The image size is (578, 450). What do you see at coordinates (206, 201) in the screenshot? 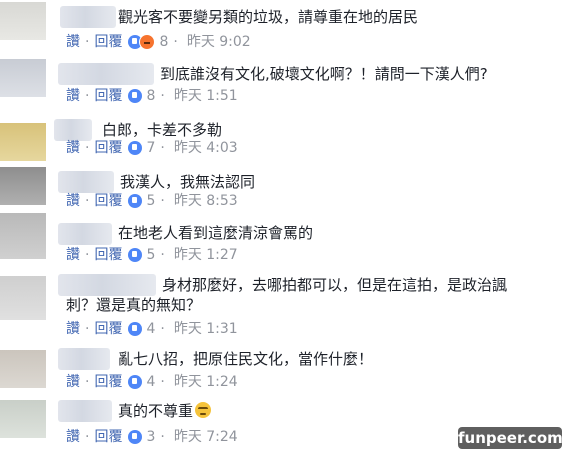
I see `timestamp: 昨天 8:53` at bounding box center [206, 201].